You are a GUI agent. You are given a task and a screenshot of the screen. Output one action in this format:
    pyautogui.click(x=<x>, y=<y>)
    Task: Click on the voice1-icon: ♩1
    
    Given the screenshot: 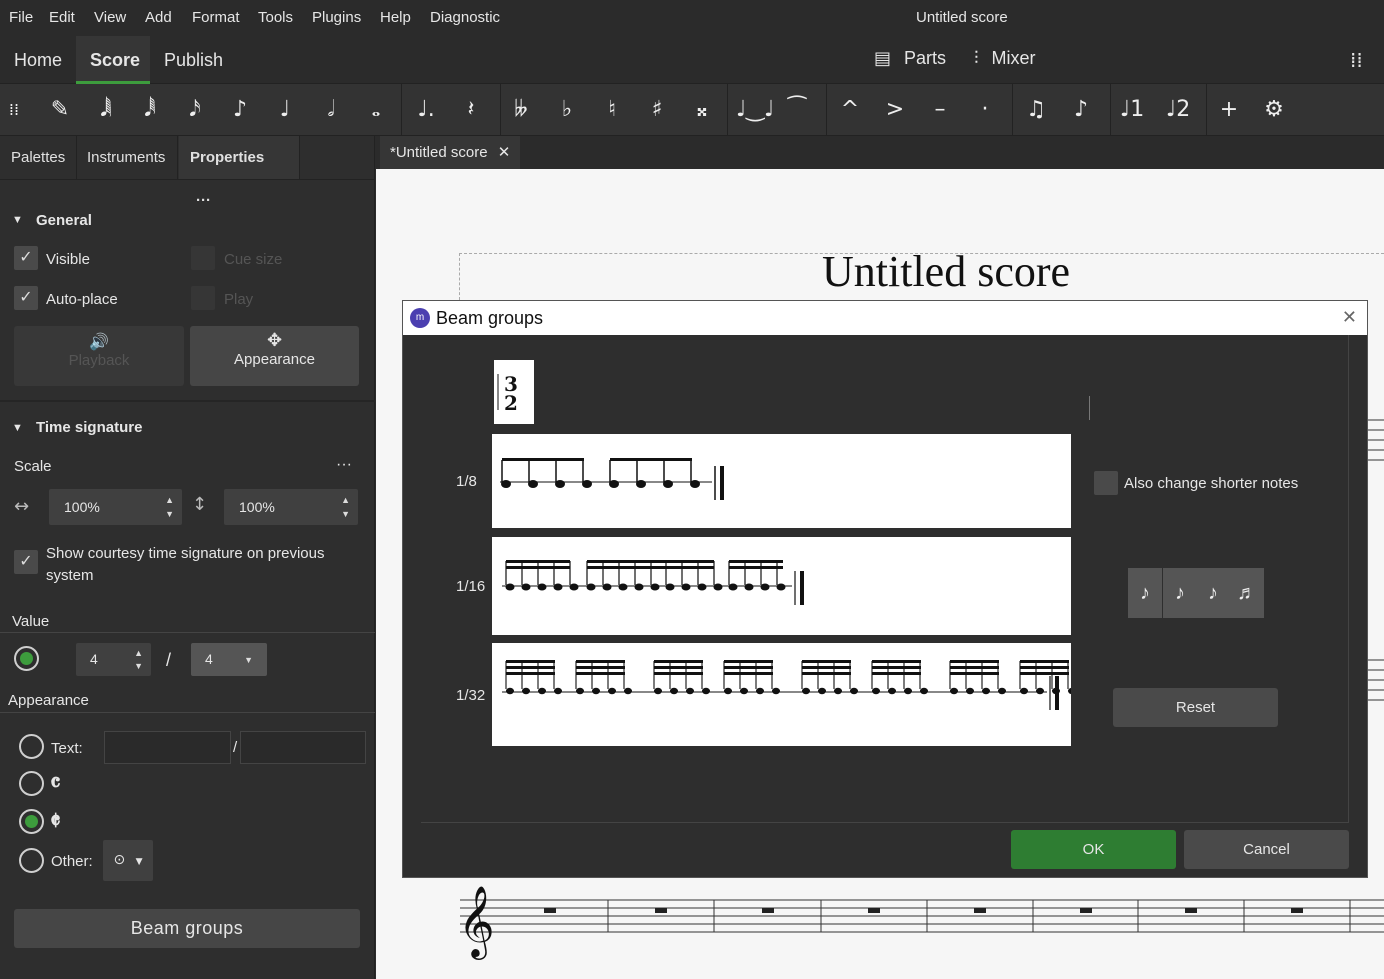 What is the action you would take?
    pyautogui.click(x=1132, y=110)
    